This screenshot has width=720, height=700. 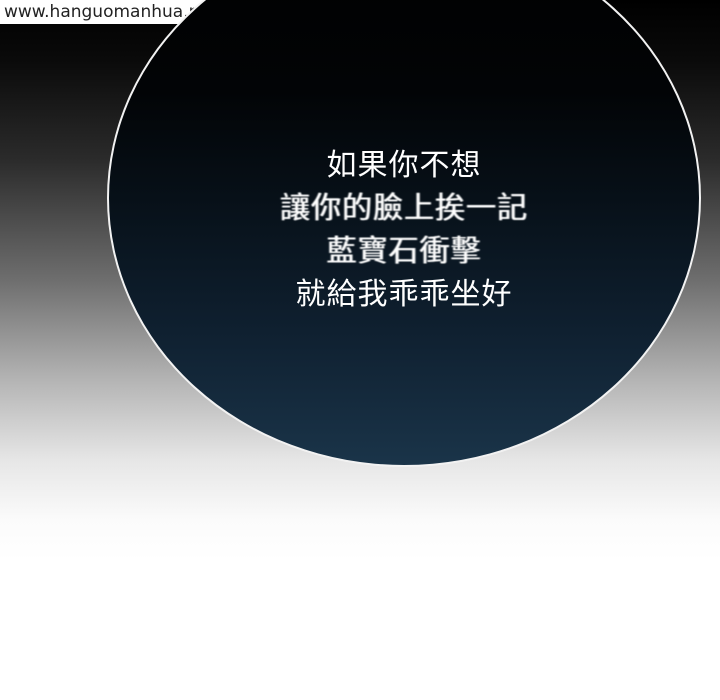 What do you see at coordinates (404, 208) in the screenshot?
I see `dialogue-line-2: 讓你的臉上挨一記` at bounding box center [404, 208].